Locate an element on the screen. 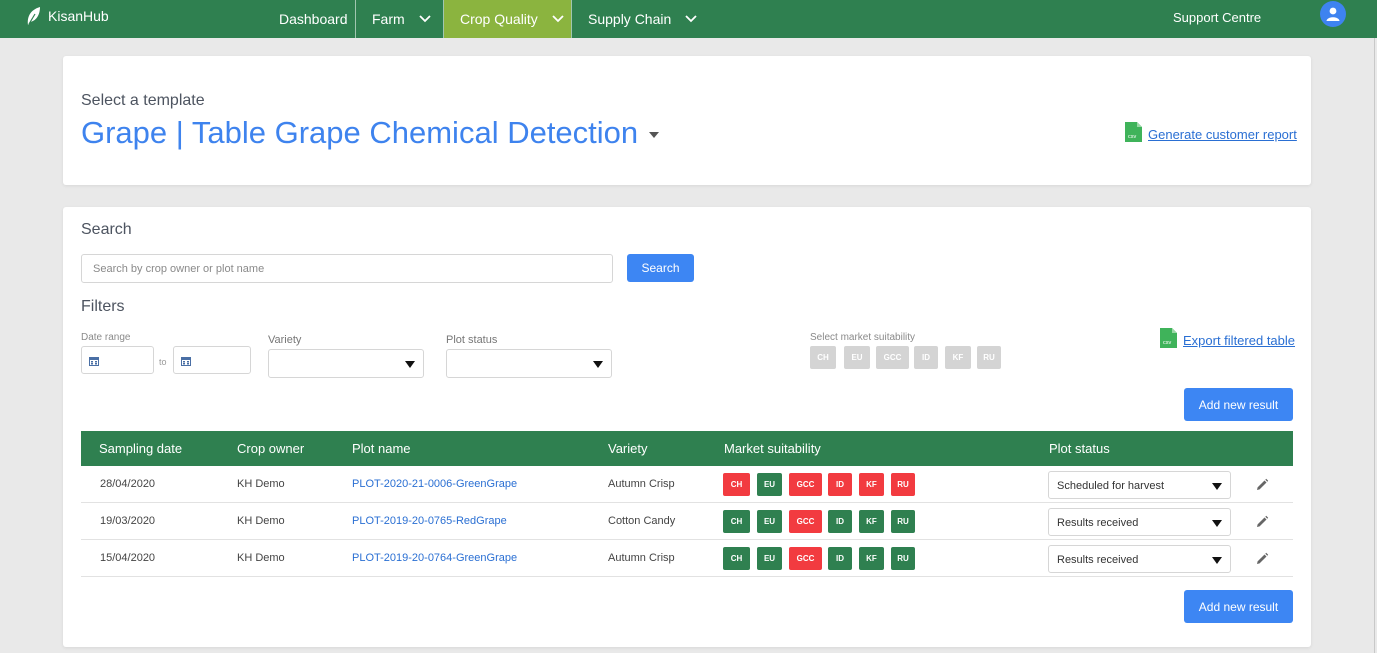 The width and height of the screenshot is (1377, 653). nav-supply-chain: Supply Chain is located at coordinates (637, 19).